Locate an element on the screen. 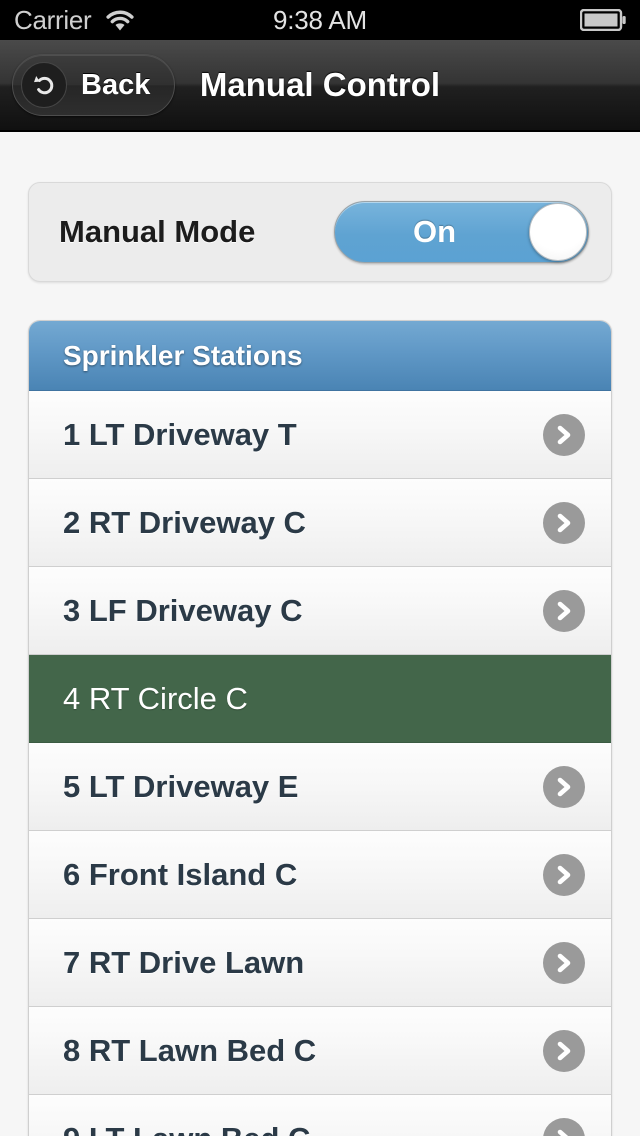 This screenshot has width=640, height=1136. sprinkler-stations-header-label: Sprinkler Stations is located at coordinates (183, 355).